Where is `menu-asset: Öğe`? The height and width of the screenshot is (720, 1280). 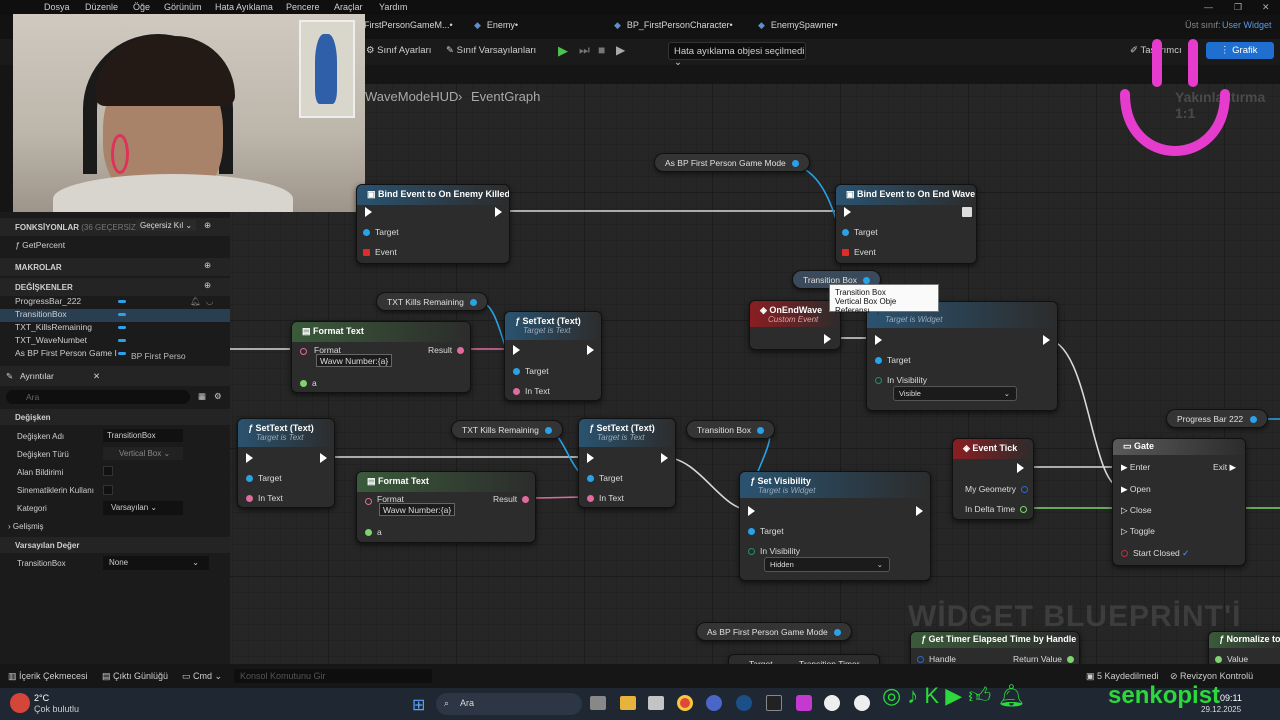
menu-asset: Öğe is located at coordinates (141, 7).